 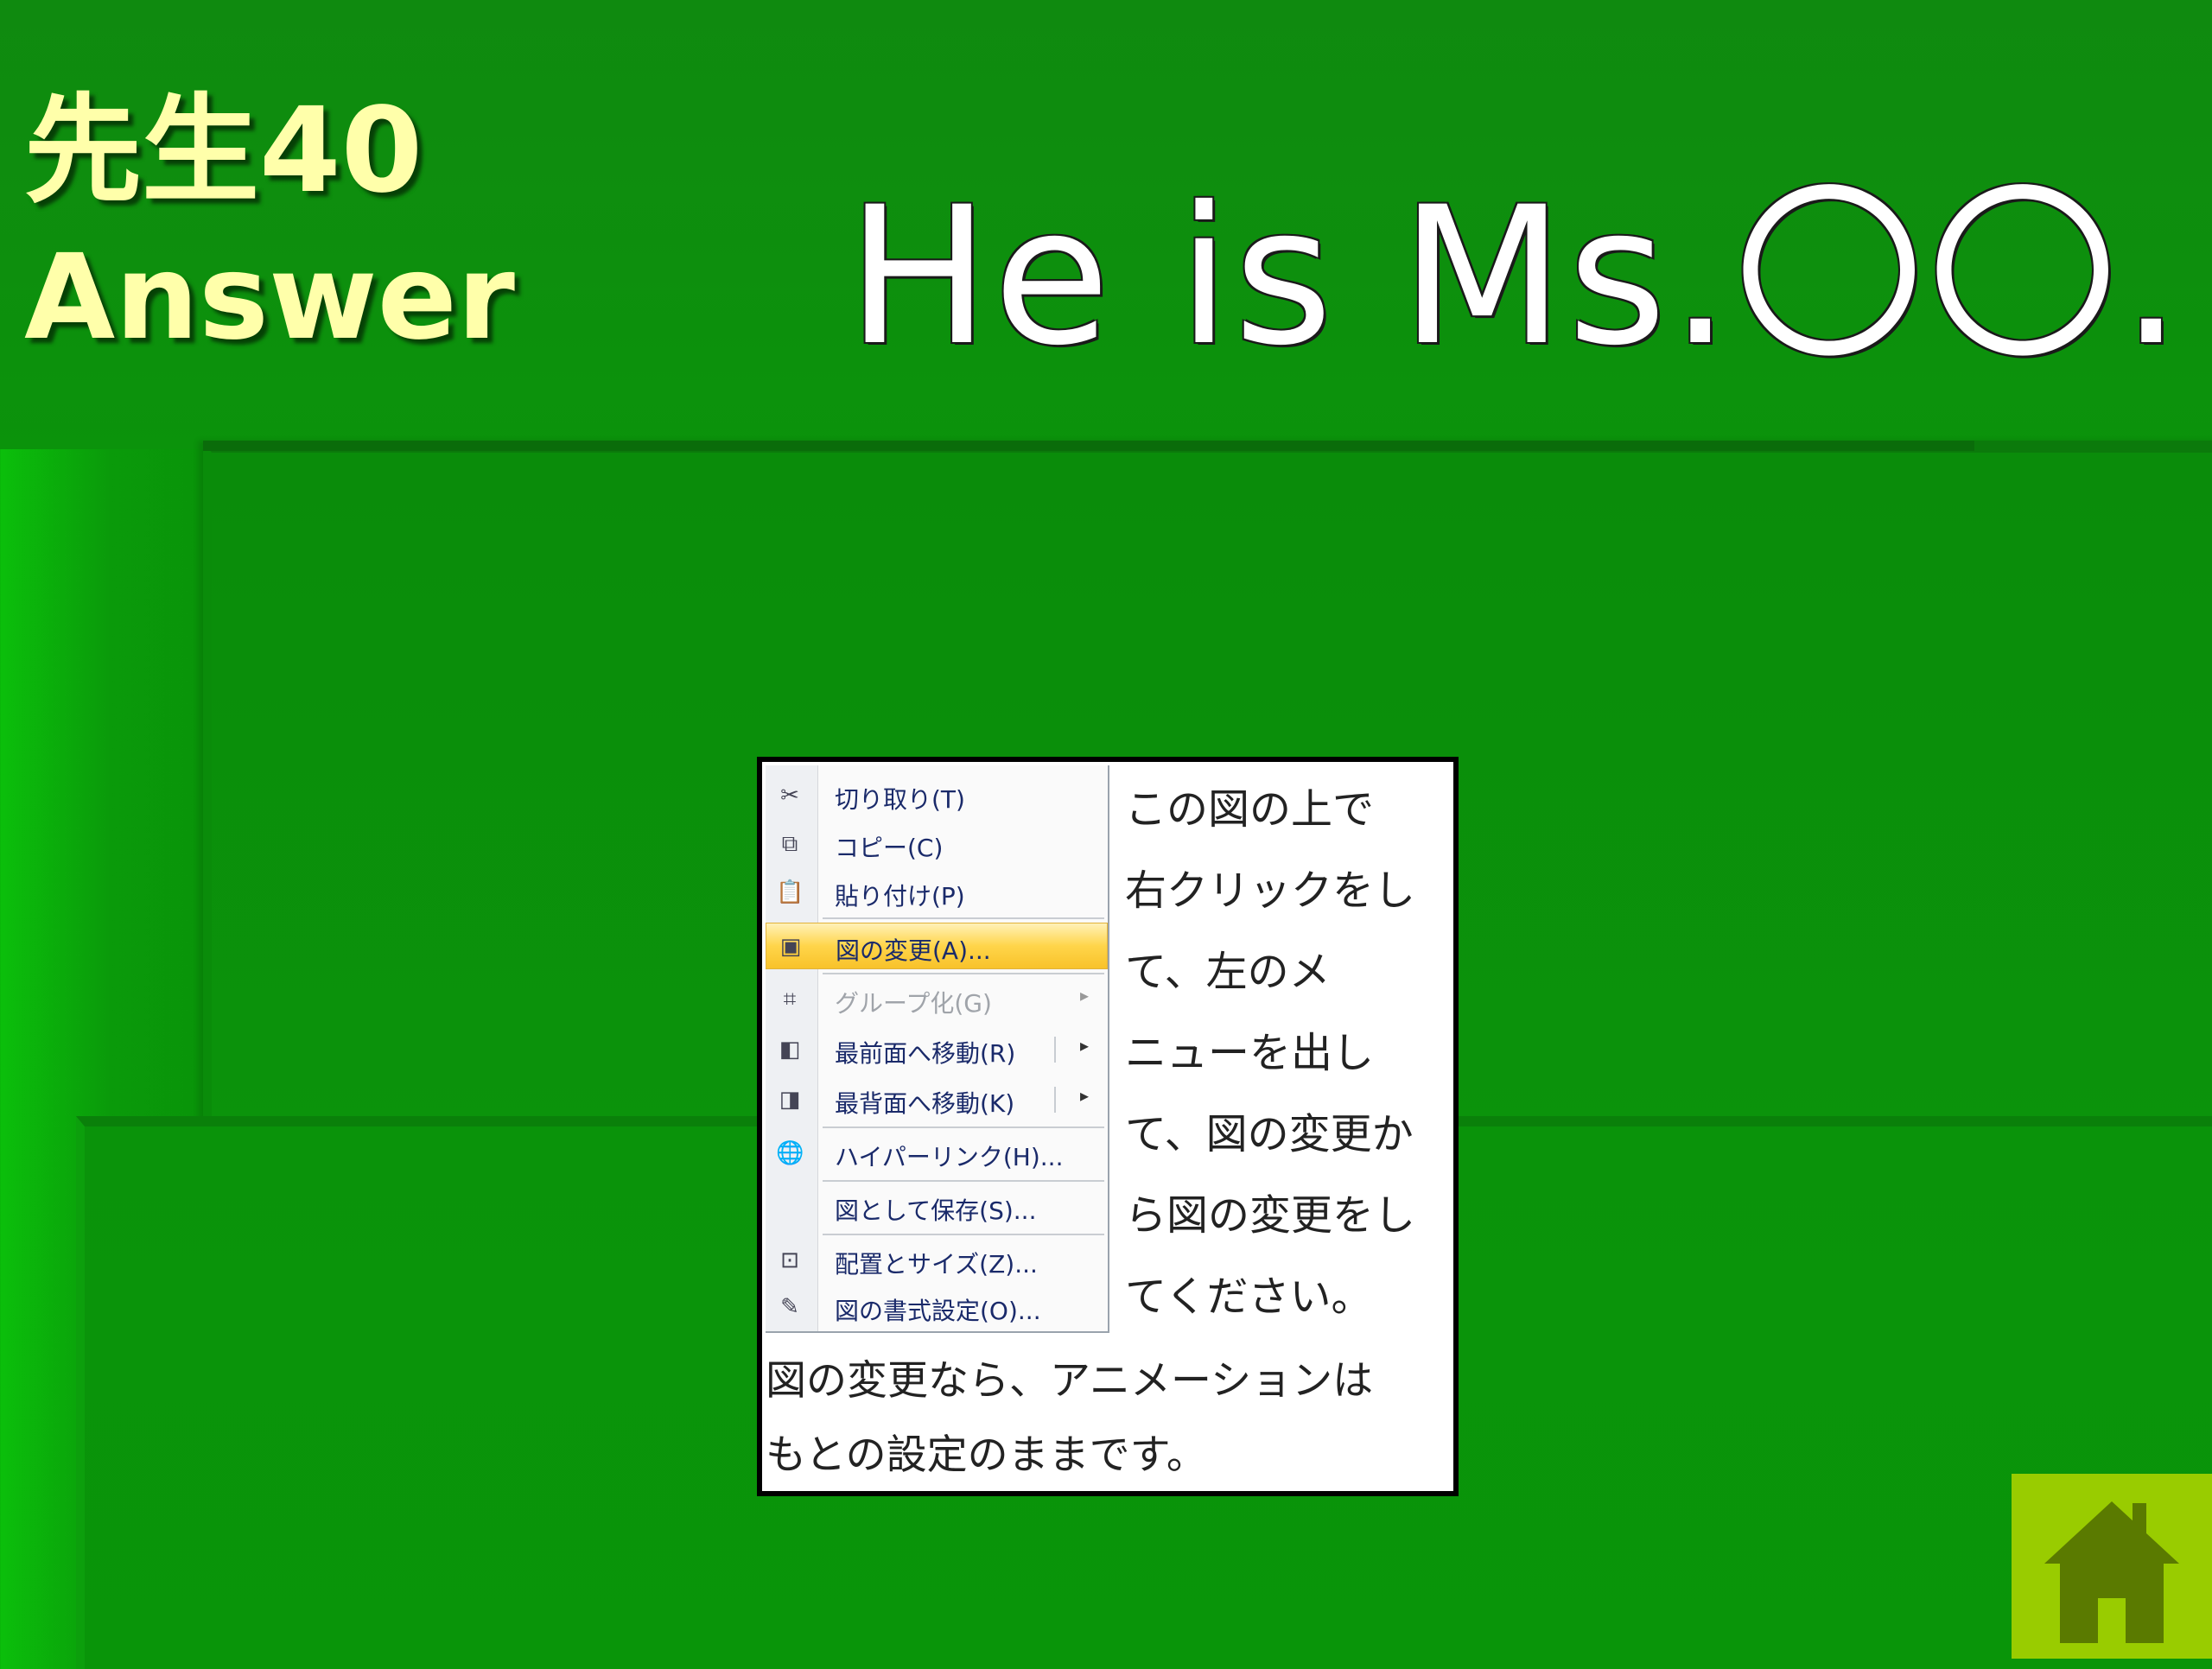 I want to click on copy-icon: ⧉, so click(x=789, y=844).